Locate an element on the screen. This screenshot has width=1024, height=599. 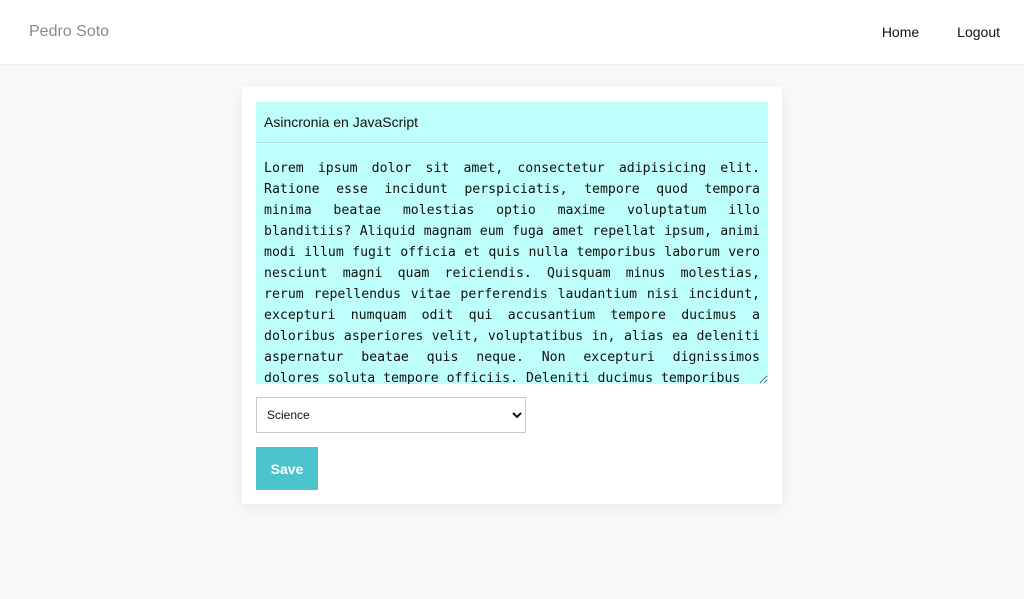
category-select: Science is located at coordinates (391, 415).